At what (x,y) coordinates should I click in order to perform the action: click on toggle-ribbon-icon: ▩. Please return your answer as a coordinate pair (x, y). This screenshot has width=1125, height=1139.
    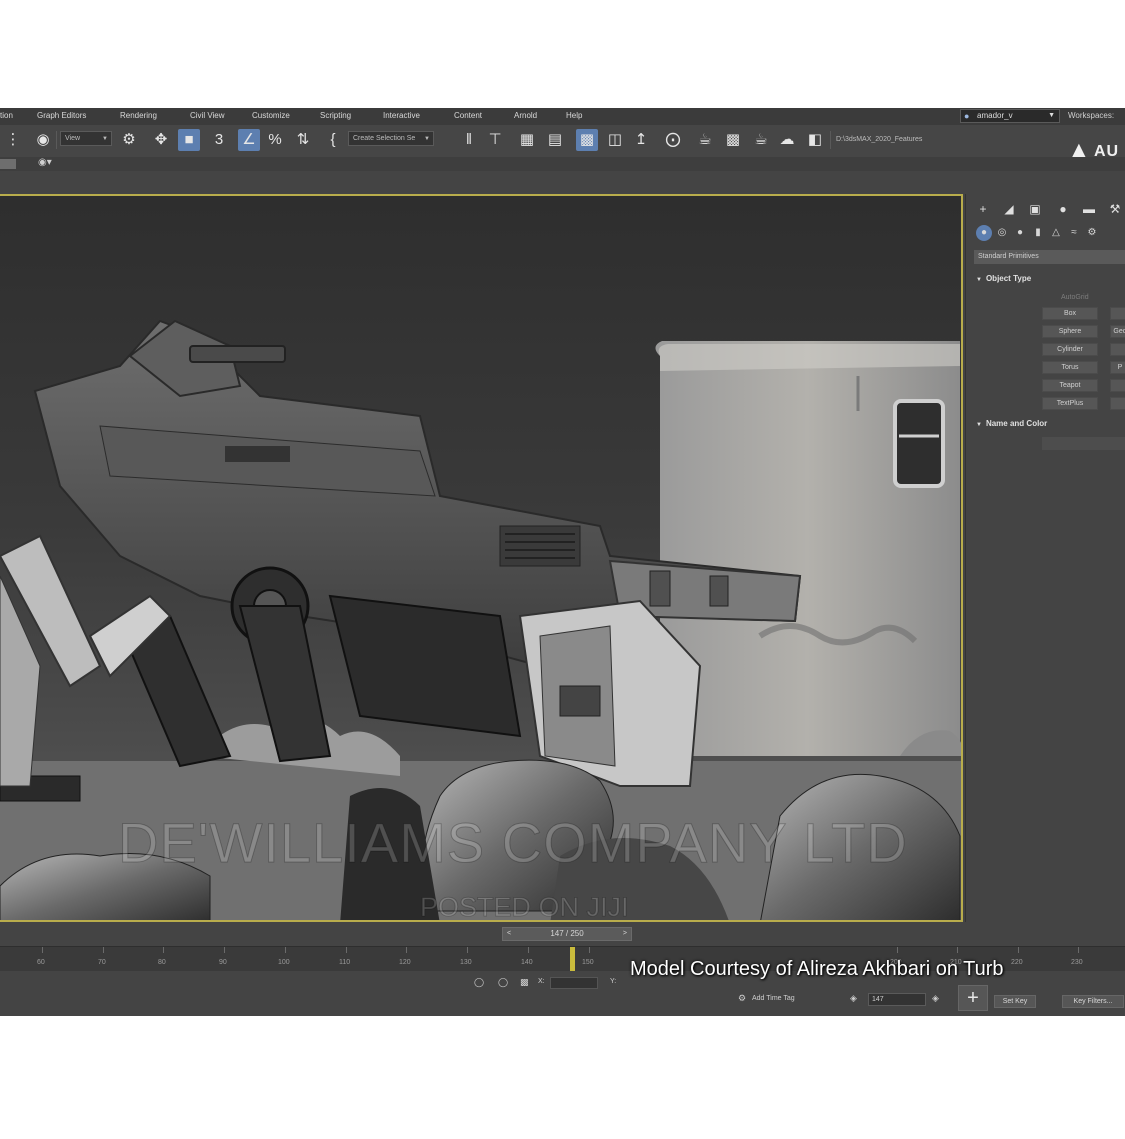
    Looking at the image, I should click on (587, 140).